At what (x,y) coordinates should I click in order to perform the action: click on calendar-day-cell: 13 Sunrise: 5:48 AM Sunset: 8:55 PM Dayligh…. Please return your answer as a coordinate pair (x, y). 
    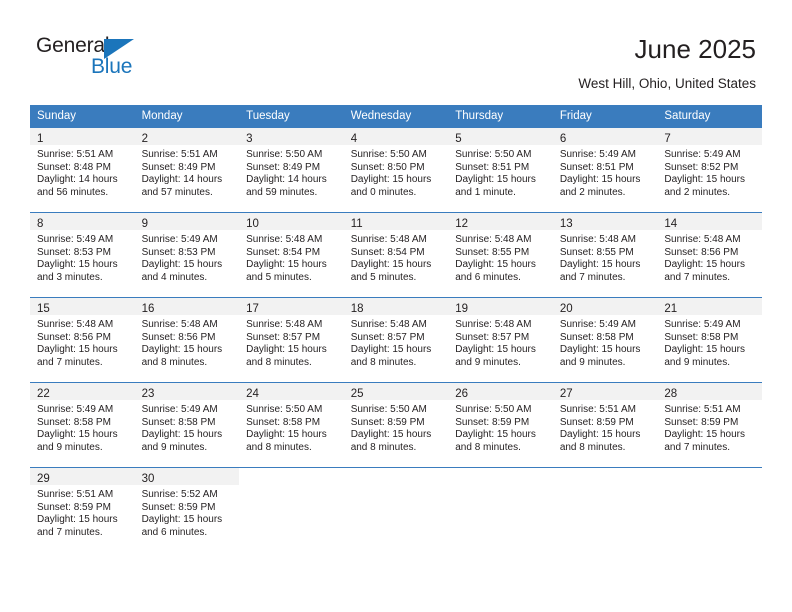
    Looking at the image, I should click on (605, 254).